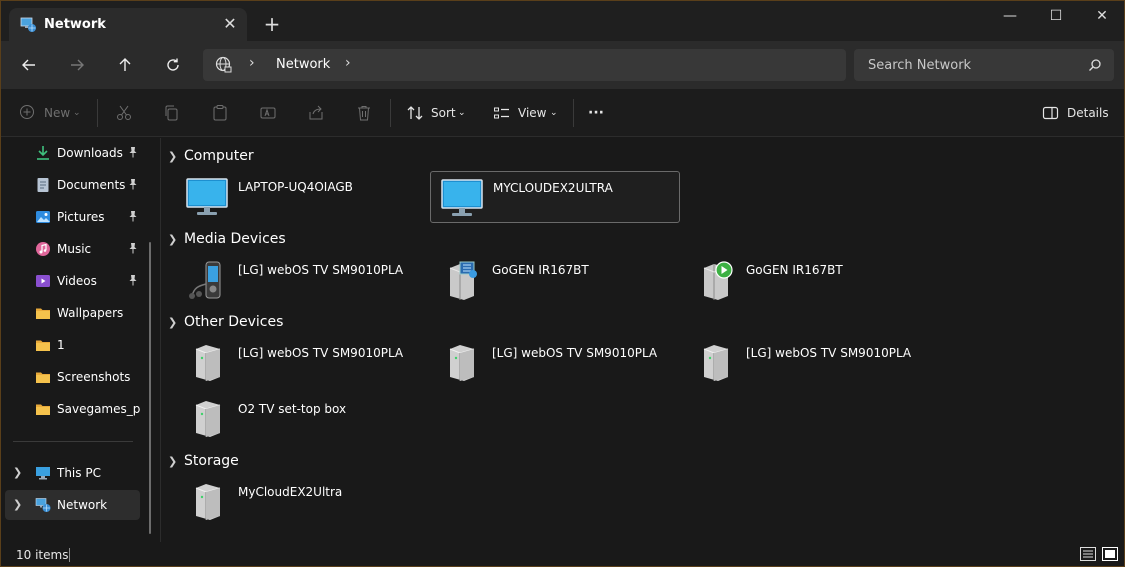 The height and width of the screenshot is (567, 1125). I want to click on rename-icon, so click(268, 113).